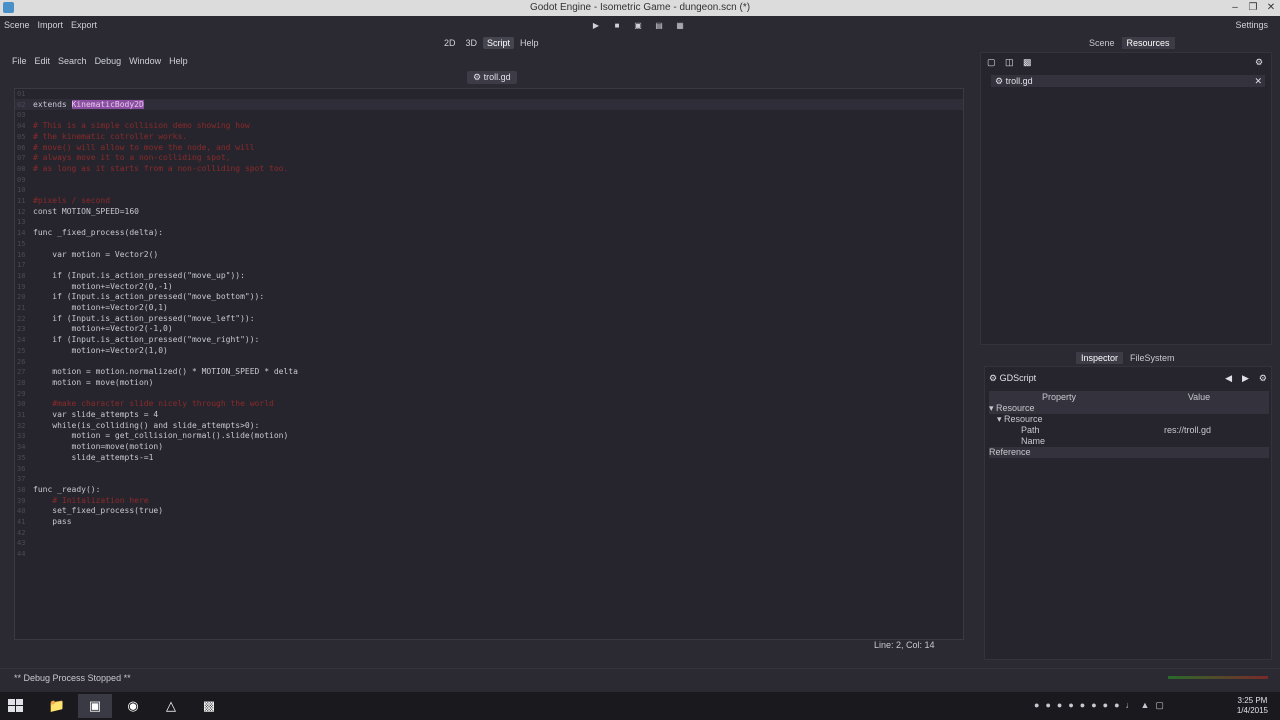 Image resolution: width=1280 pixels, height=720 pixels. I want to click on back-arrow-icon: ◀, so click(1228, 378).